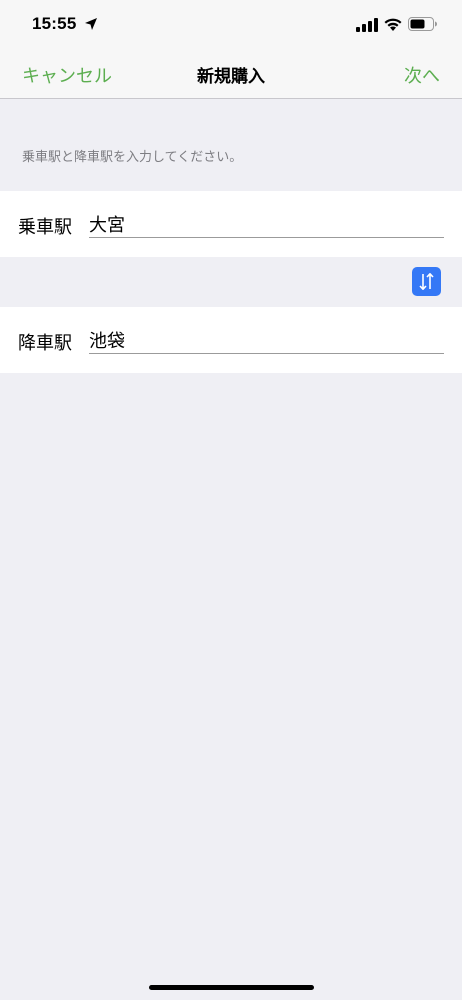 Image resolution: width=462 pixels, height=1000 pixels. What do you see at coordinates (266, 340) in the screenshot?
I see `arrival-station-input` at bounding box center [266, 340].